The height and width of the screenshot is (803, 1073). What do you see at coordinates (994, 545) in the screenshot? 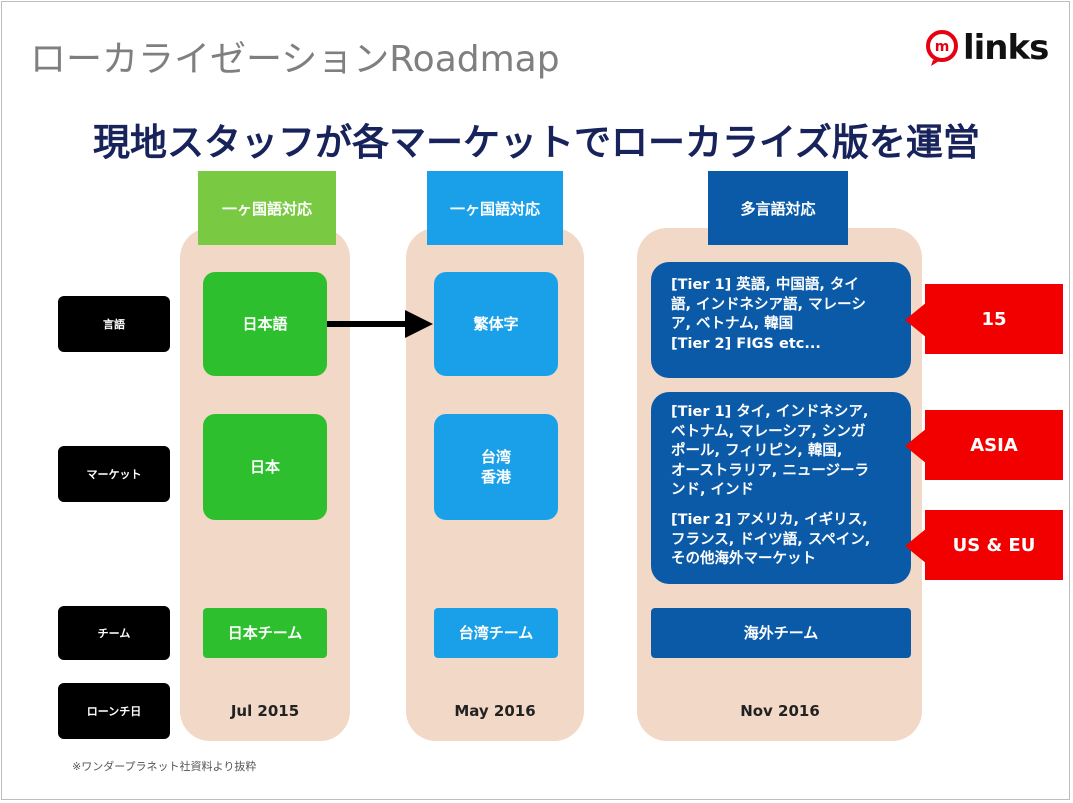
I see `callout-us-eu: US & EU` at bounding box center [994, 545].